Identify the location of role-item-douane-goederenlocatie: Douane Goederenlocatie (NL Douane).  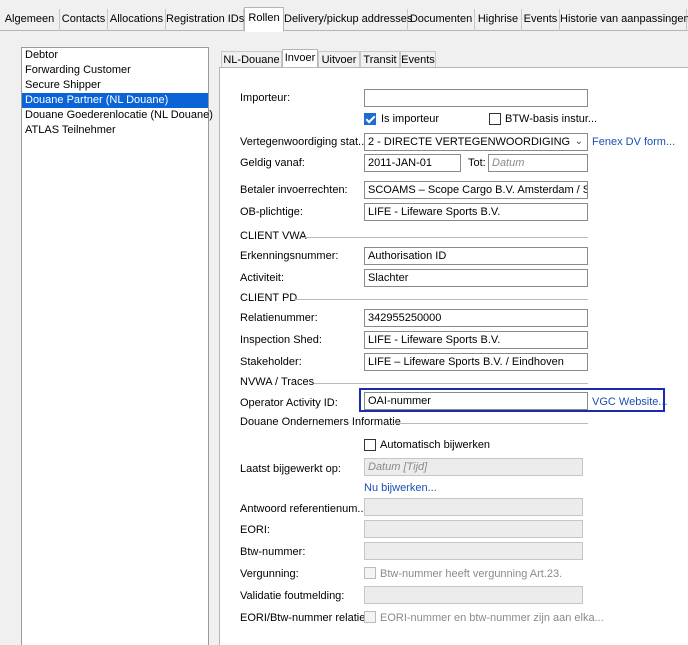
(117, 115).